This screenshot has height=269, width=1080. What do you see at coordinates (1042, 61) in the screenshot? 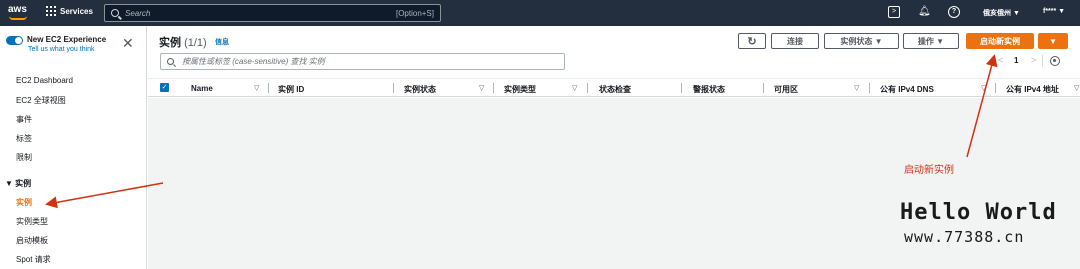
I see `pager-divider` at bounding box center [1042, 61].